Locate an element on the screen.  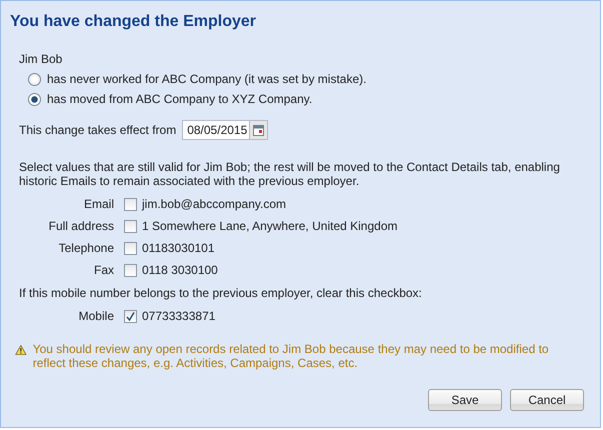
warning-text: You should review any open records related to Jim Bob because they may need to be modified to reflect these changes, e.g. Activities, Campaigns, Cases, etc. is located at coordinates (291, 356).